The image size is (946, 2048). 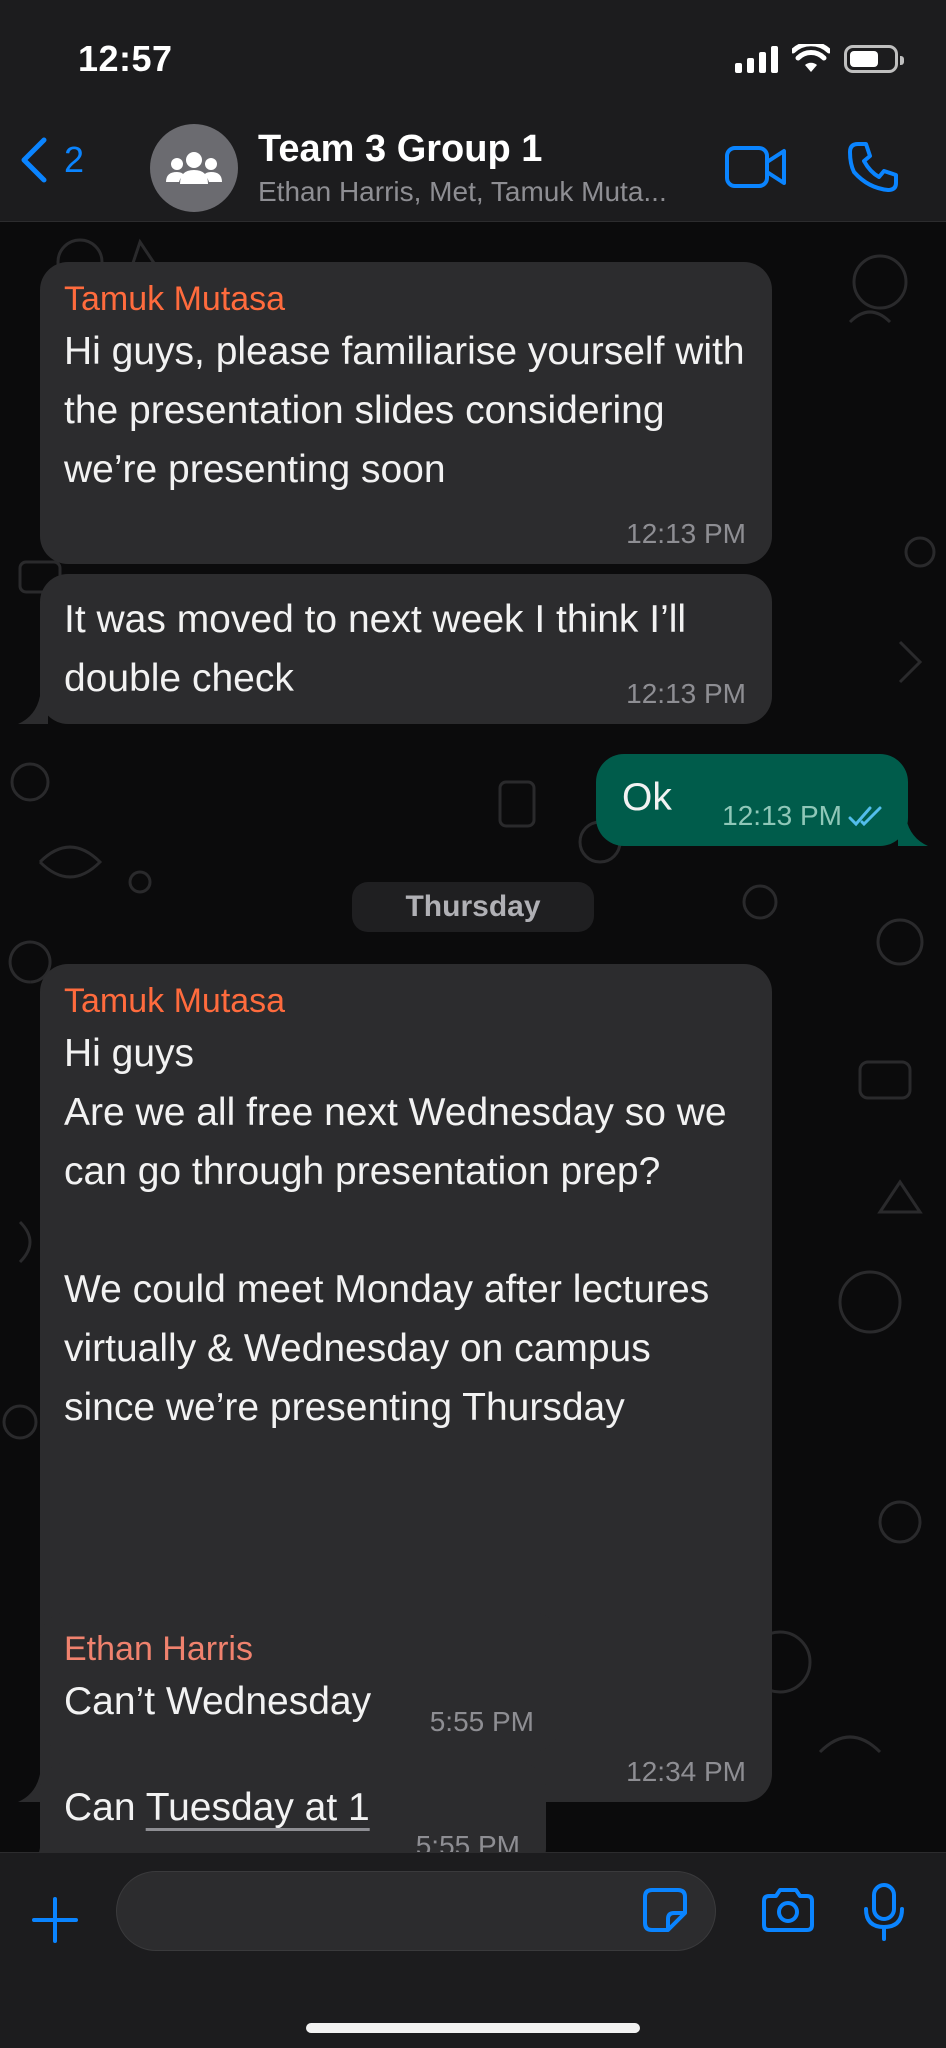 I want to click on chat-title: Team 3 Group 1, so click(x=400, y=149).